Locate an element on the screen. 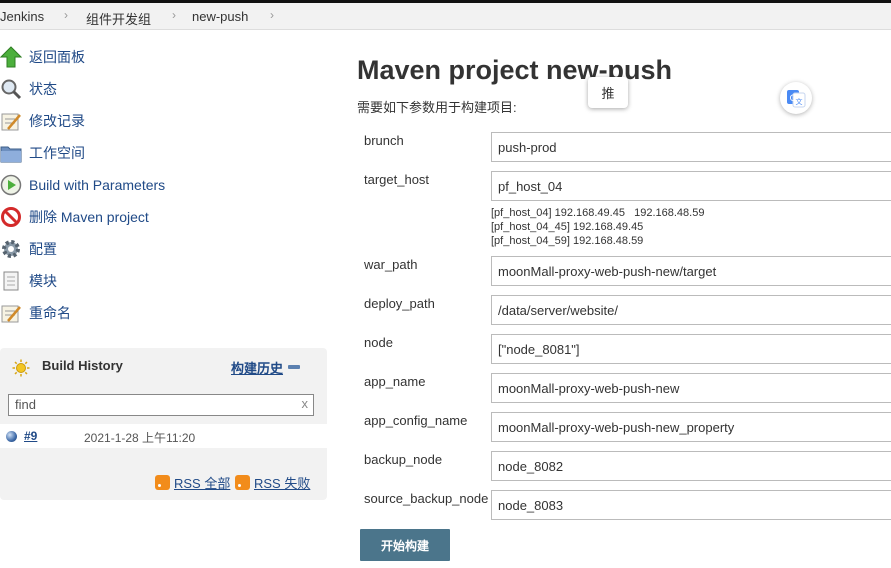  rss-failed-label: RSS 失败 is located at coordinates (282, 483).